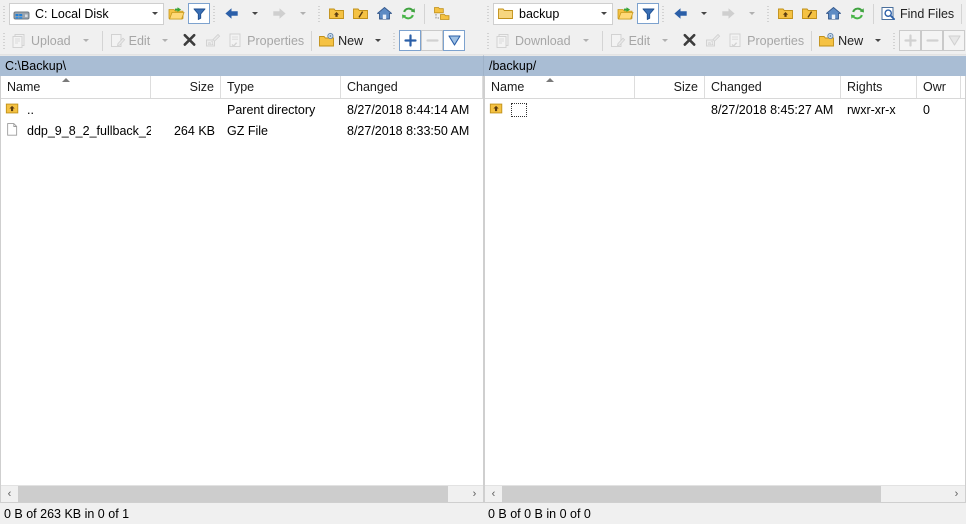  I want to click on toolbar-grip-cmd, so click(4, 40).